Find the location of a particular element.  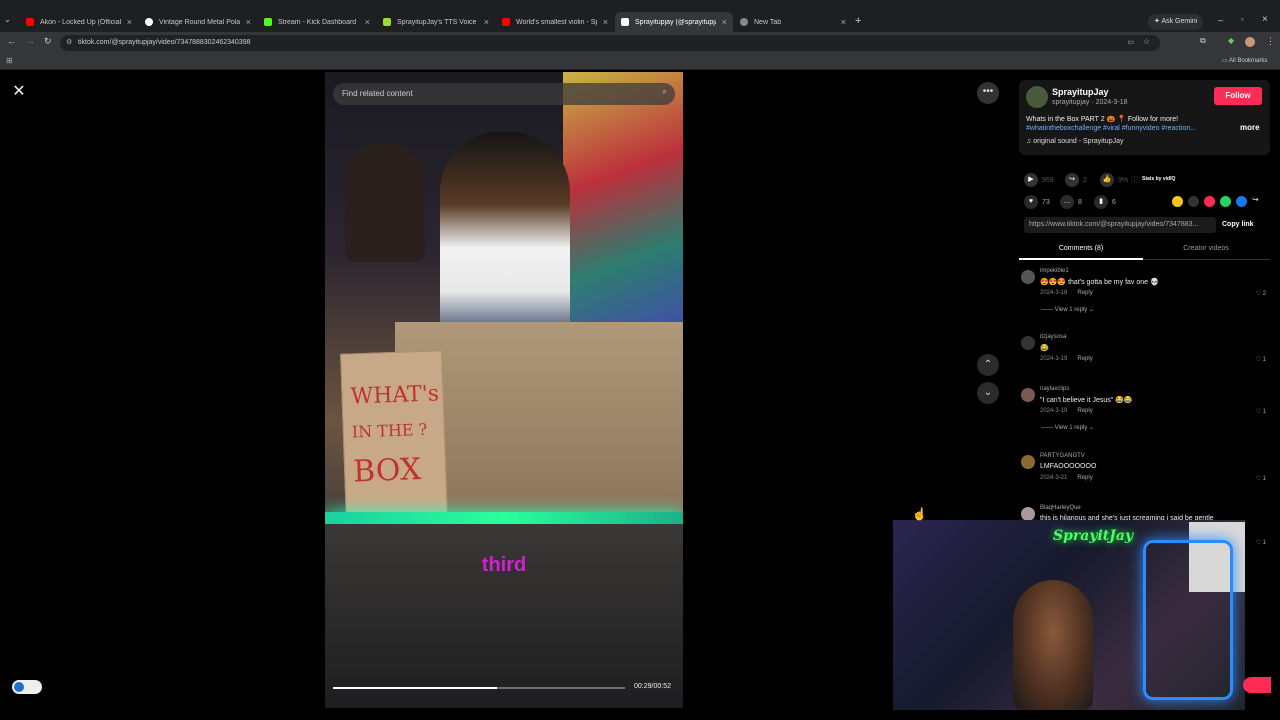

stats-by-label: Stats by vidIQ is located at coordinates (1159, 179).